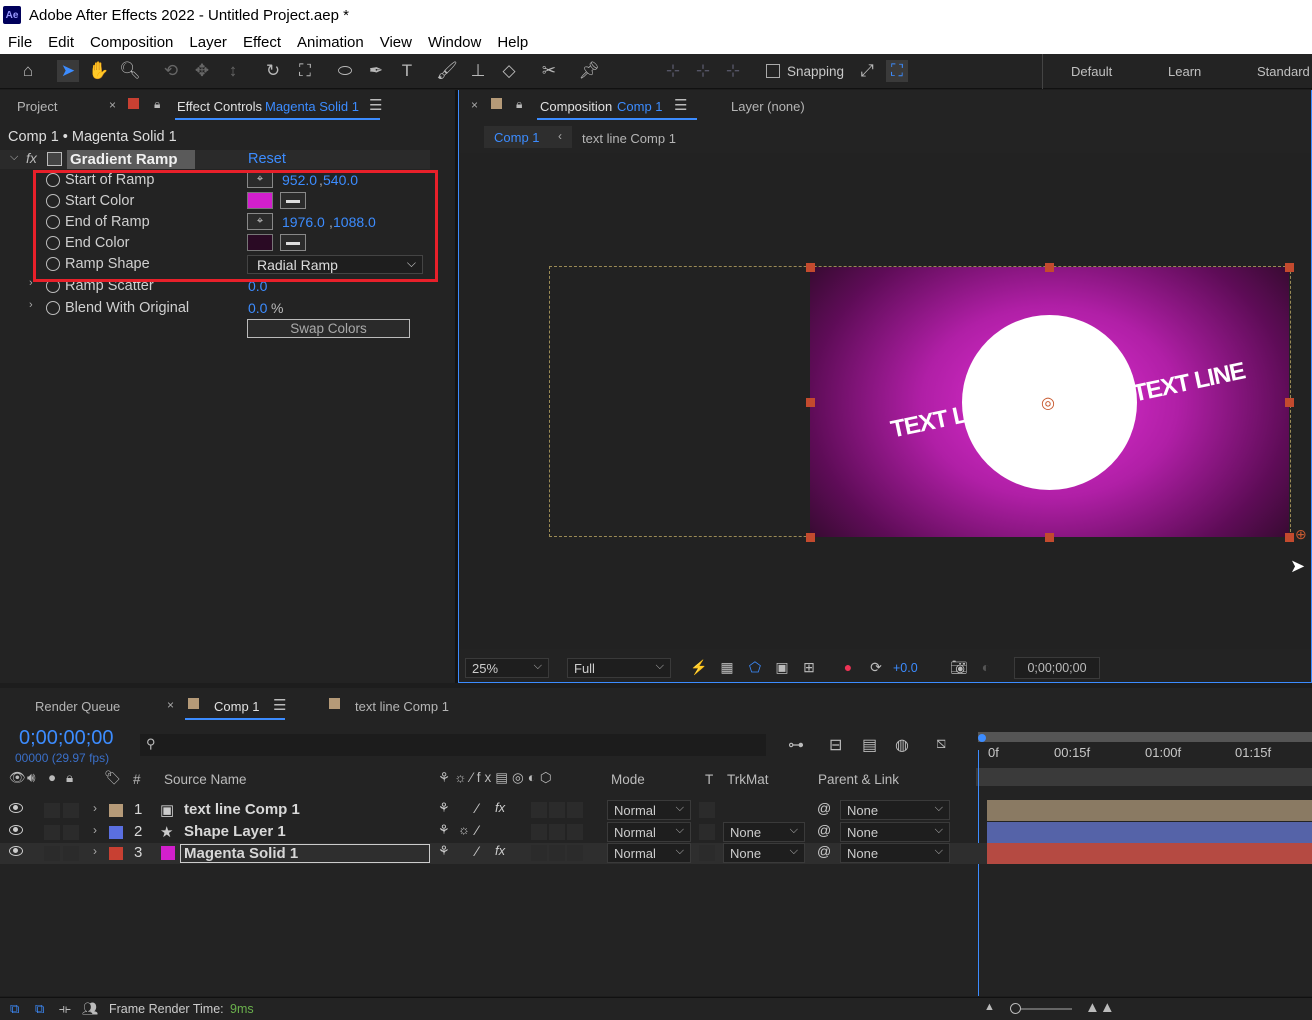 Image resolution: width=1312 pixels, height=1020 pixels. I want to click on flow-textline: text line Comp 1, so click(629, 138).